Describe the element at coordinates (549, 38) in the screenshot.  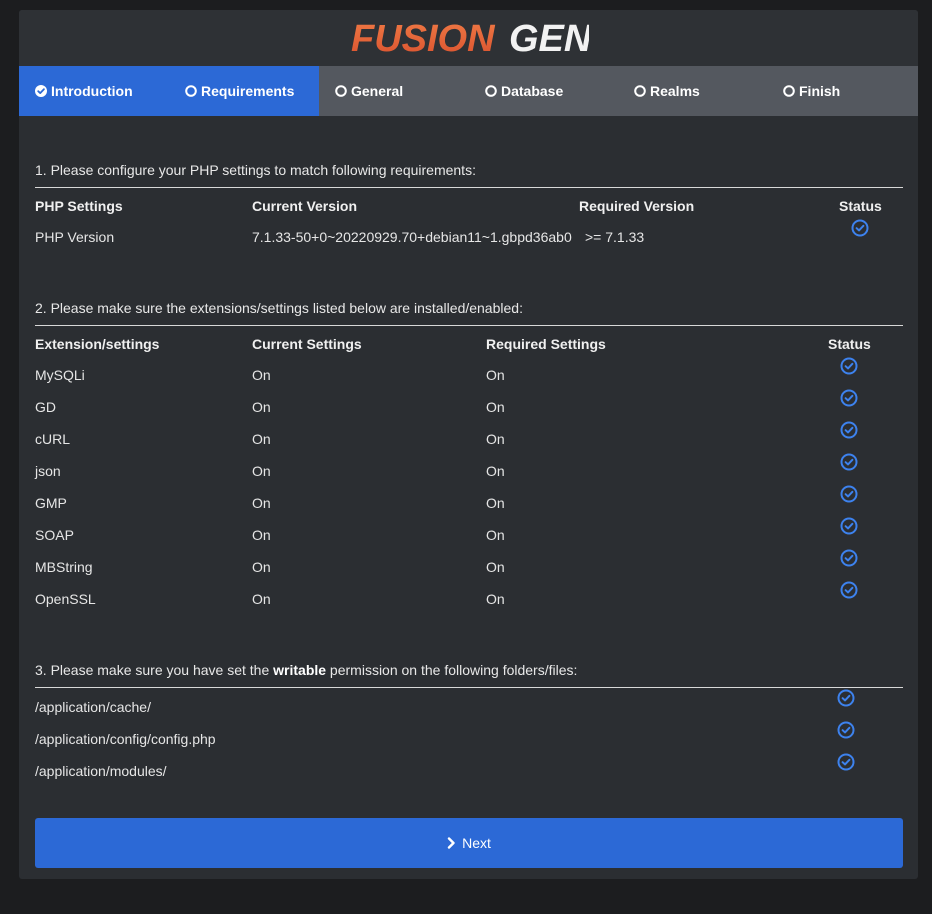
I see `logo-text-part2: GEN` at that location.